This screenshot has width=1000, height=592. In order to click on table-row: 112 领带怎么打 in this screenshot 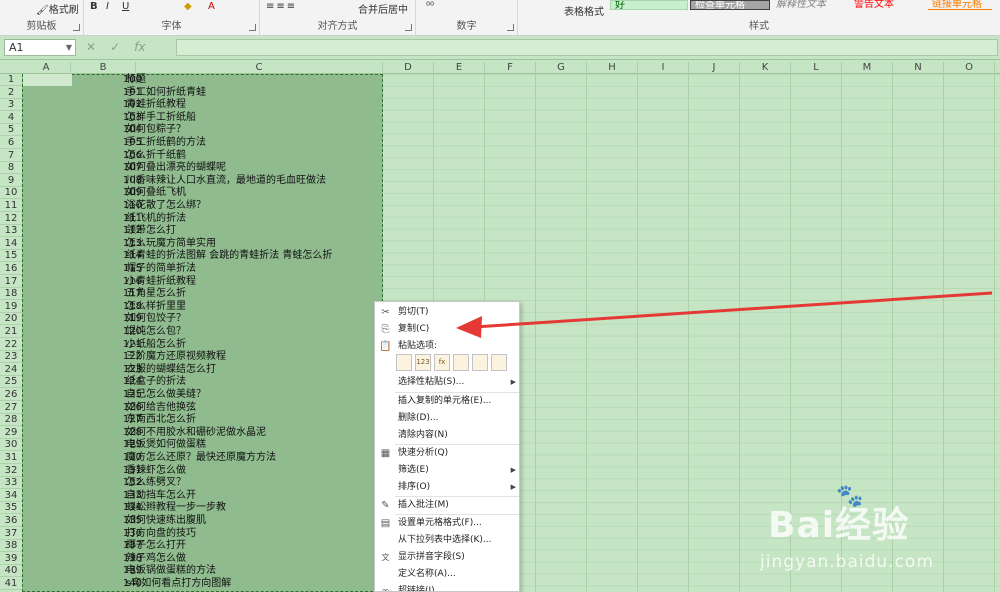, I will do `click(202, 231)`.